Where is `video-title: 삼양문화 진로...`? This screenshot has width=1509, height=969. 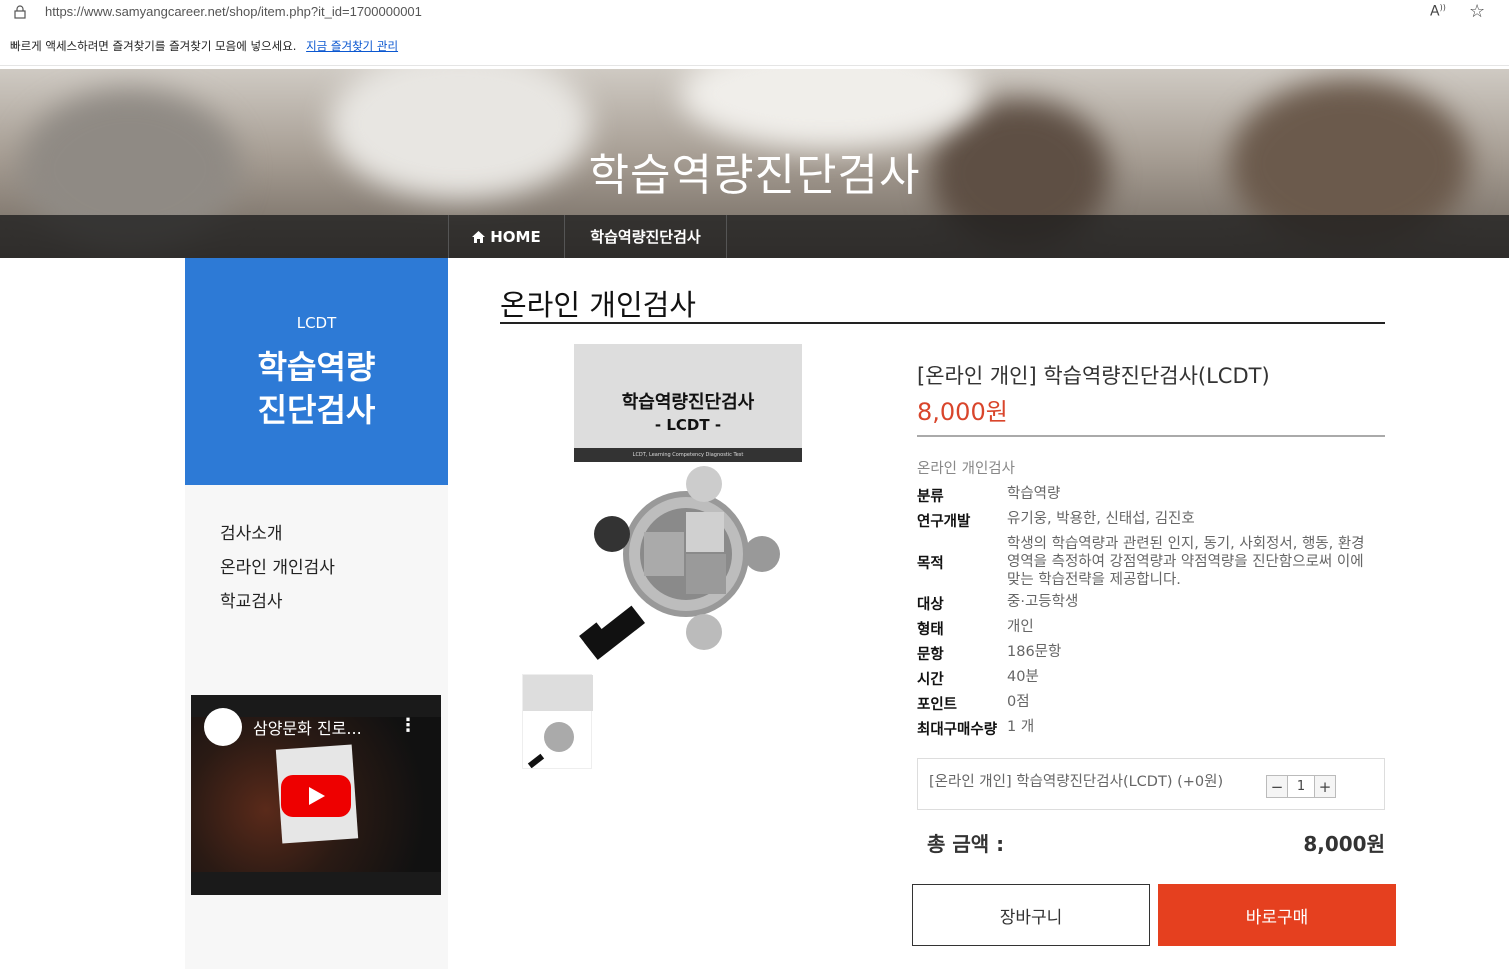
video-title: 삼양문화 진로... is located at coordinates (307, 727).